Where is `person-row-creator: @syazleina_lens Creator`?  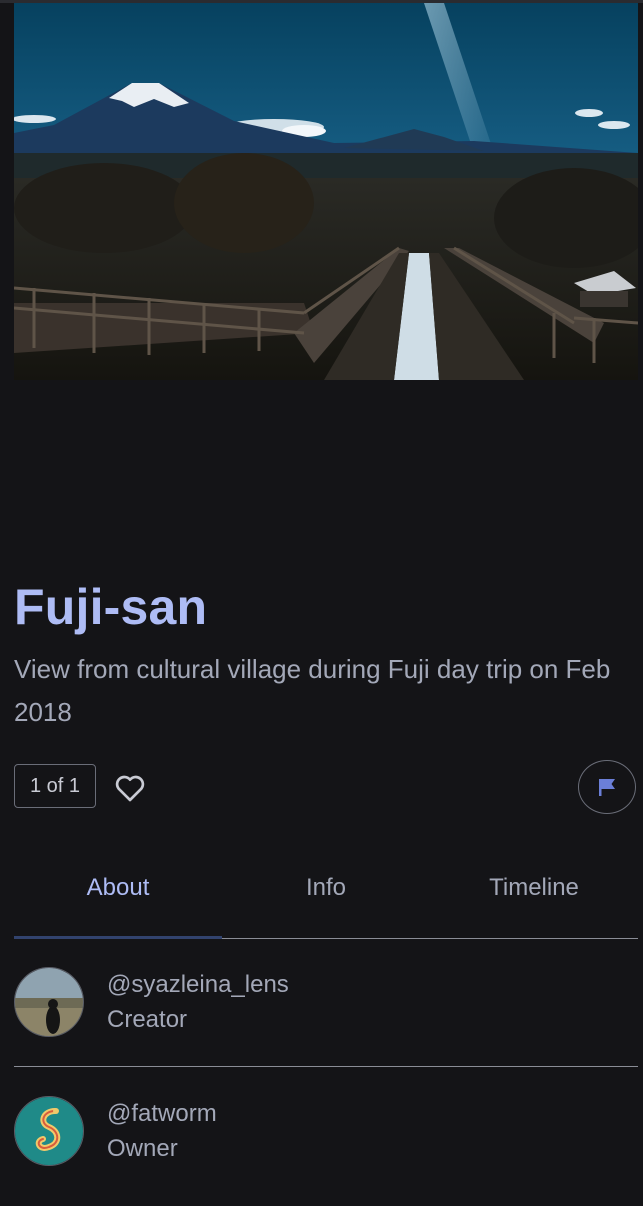 person-row-creator: @syazleina_lens Creator is located at coordinates (326, 1022).